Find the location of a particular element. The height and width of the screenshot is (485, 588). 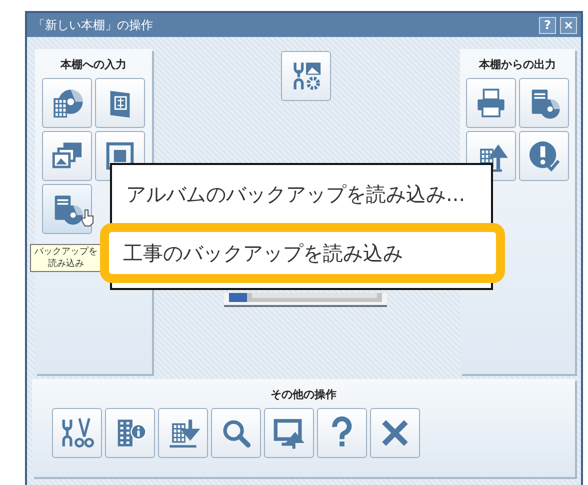

panel-title: 本棚からの出力 is located at coordinates (517, 64).